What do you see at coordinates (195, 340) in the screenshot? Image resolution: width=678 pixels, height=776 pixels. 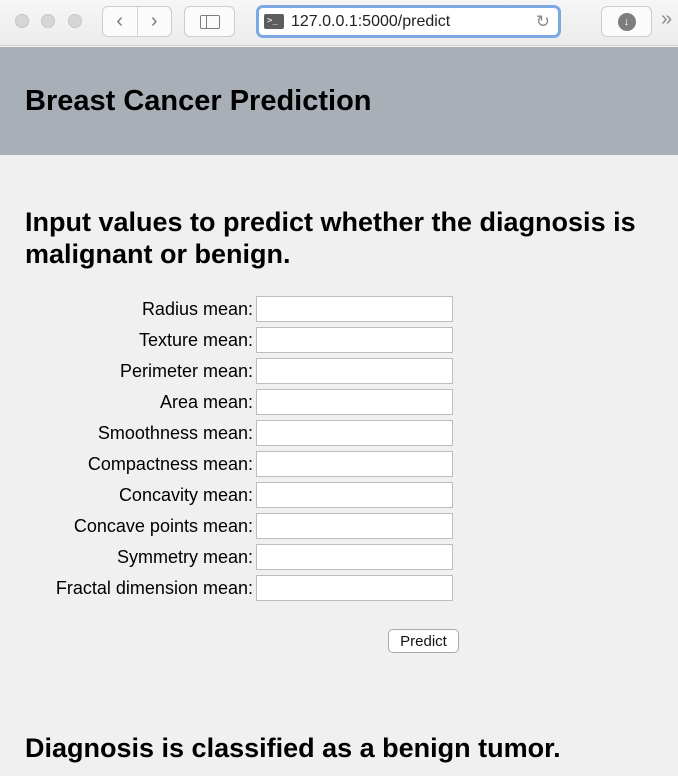 I see `texture-mean-label: Texture mean:` at bounding box center [195, 340].